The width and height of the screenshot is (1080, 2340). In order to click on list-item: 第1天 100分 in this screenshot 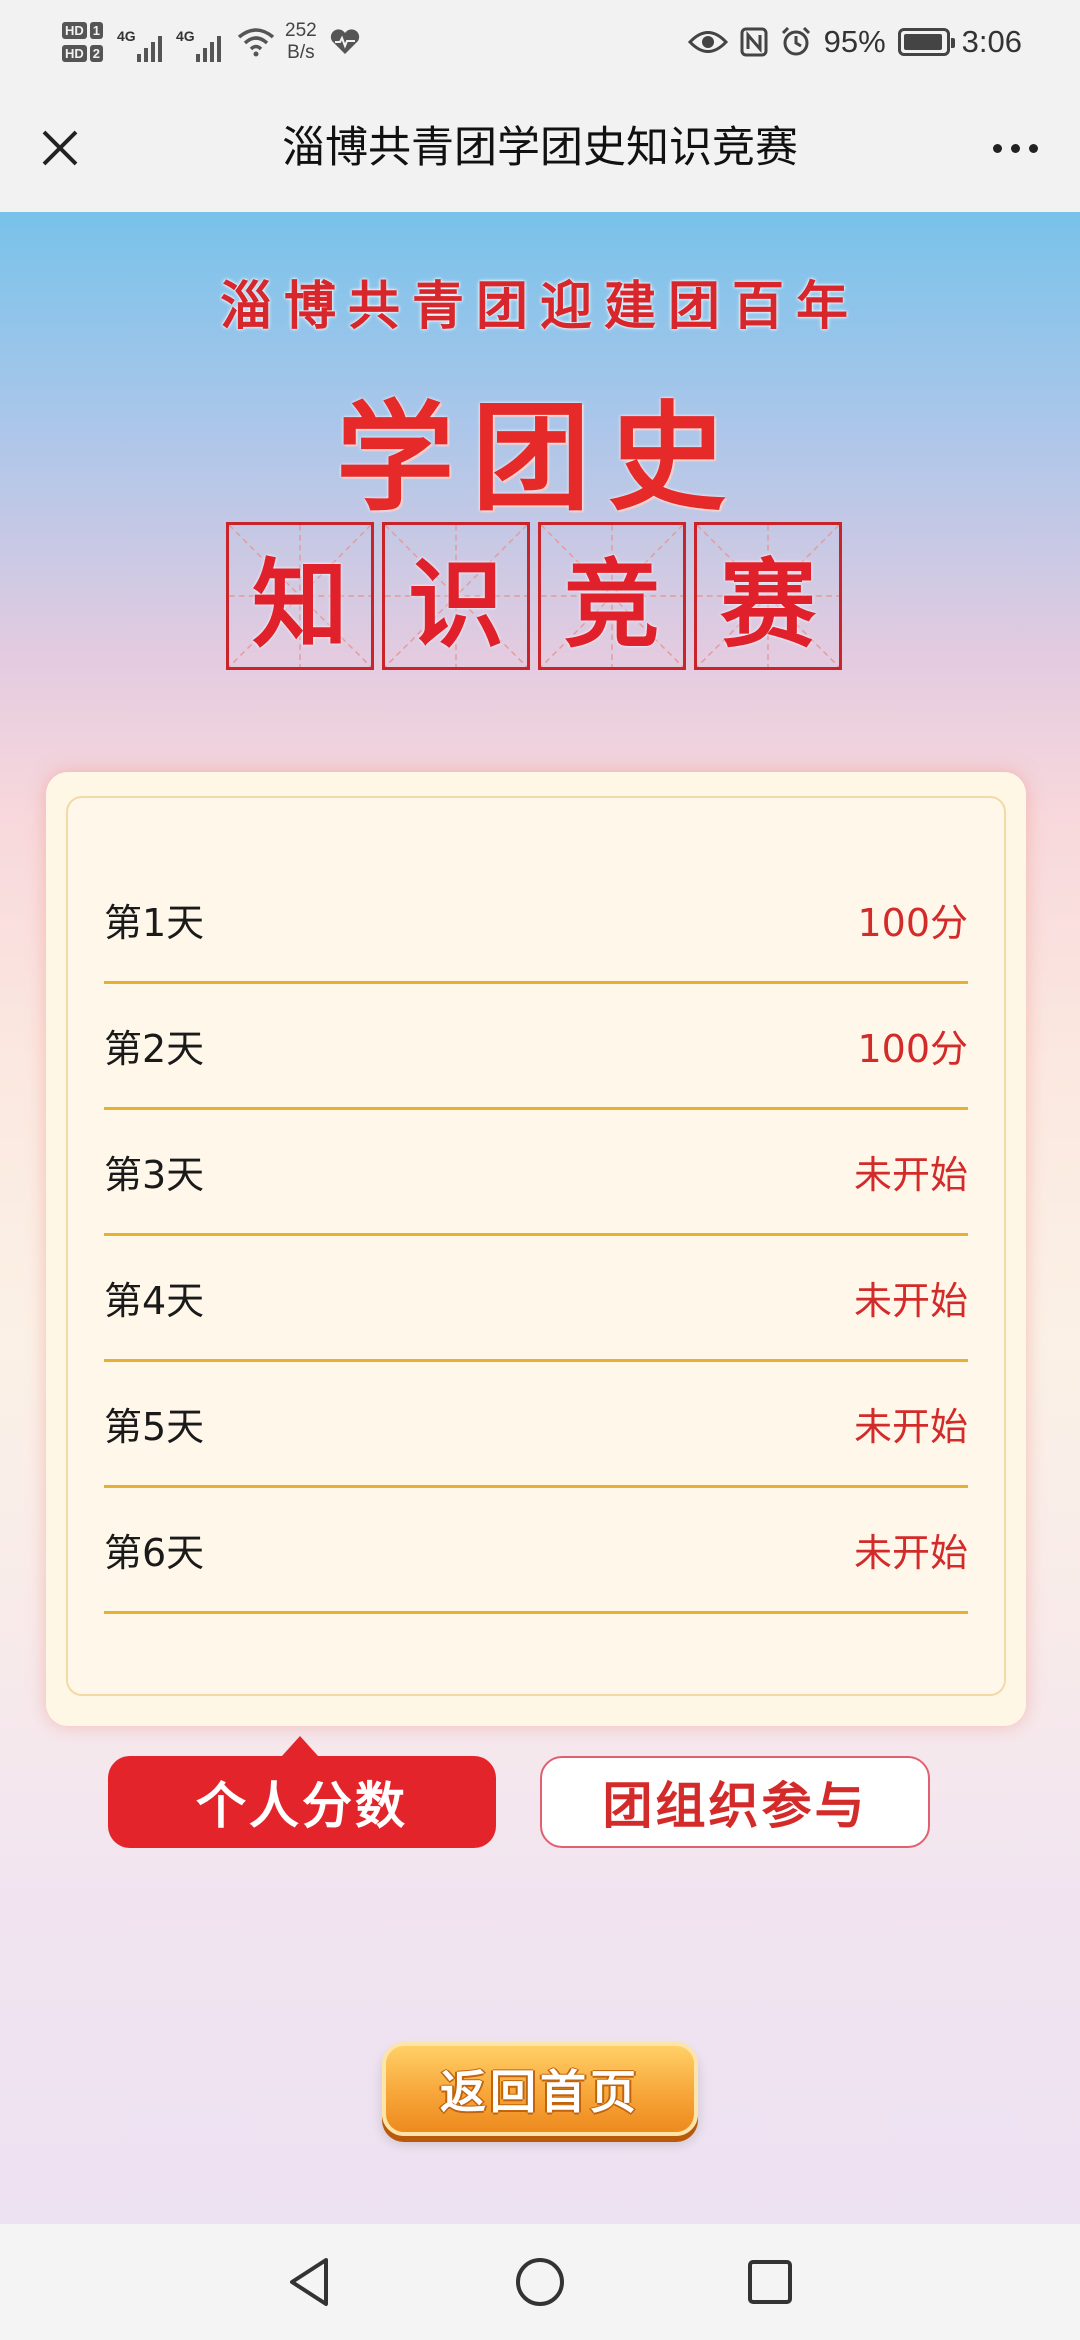, I will do `click(536, 921)`.